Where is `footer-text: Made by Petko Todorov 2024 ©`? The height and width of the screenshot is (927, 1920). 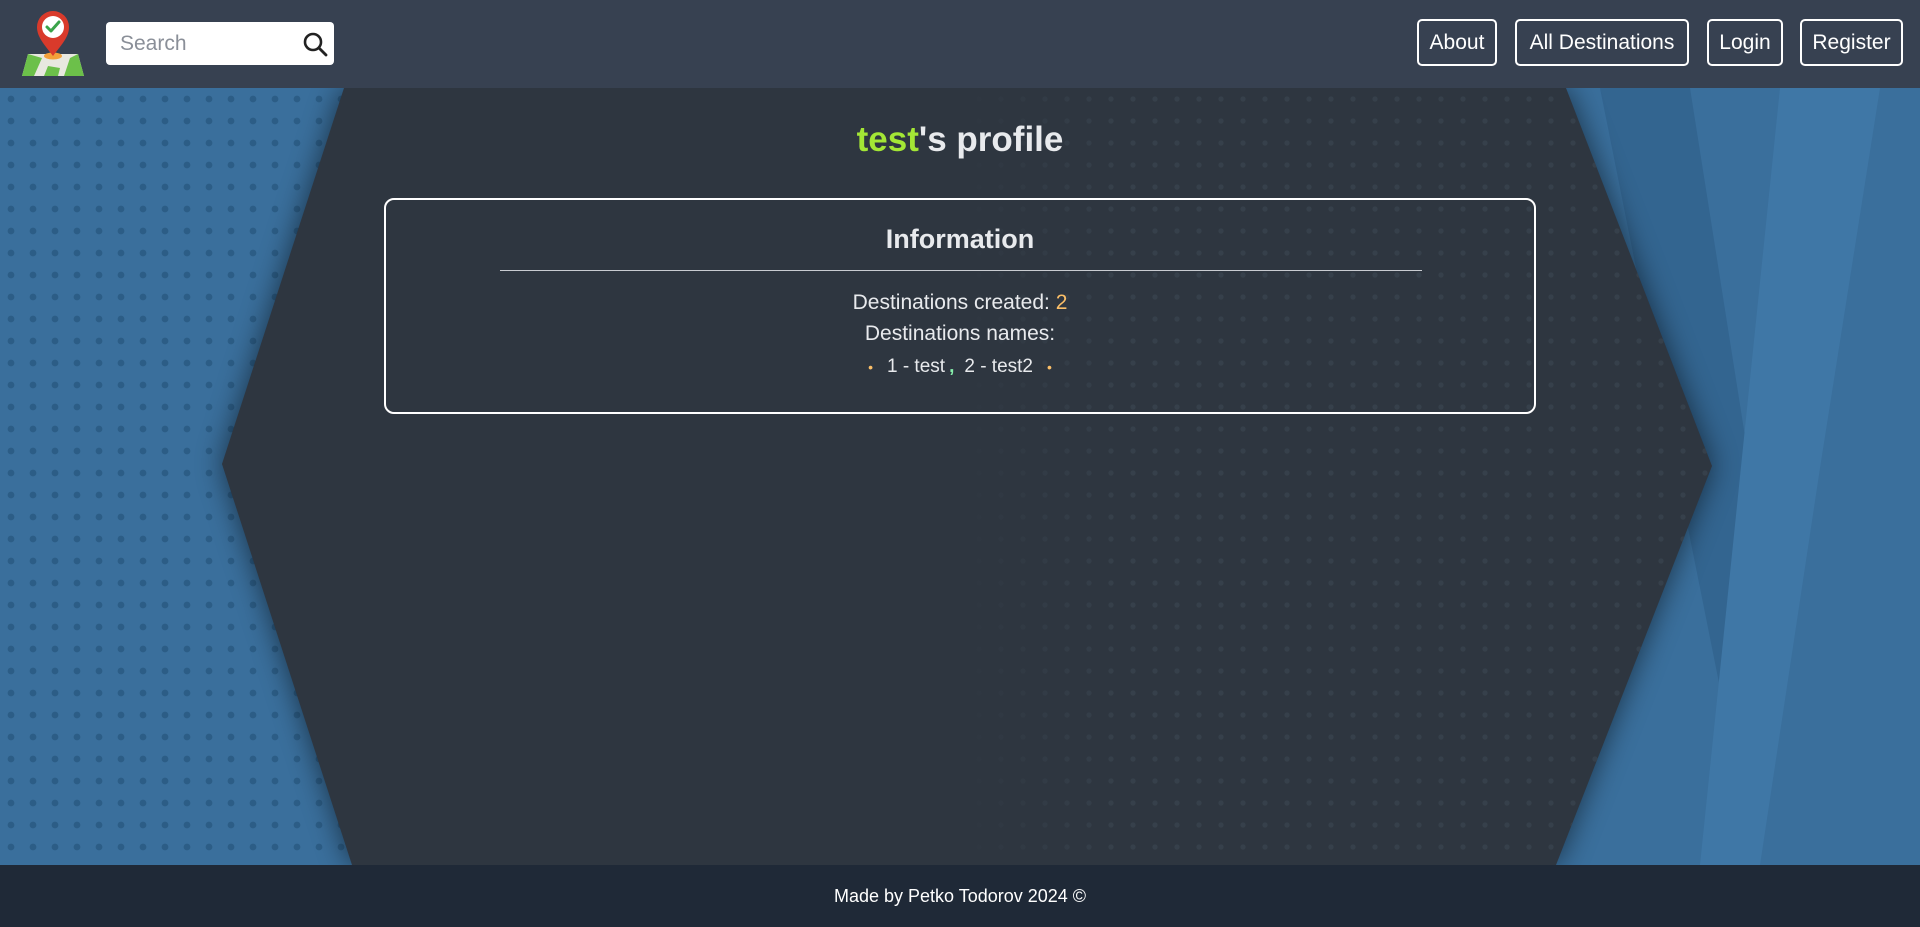 footer-text: Made by Petko Todorov 2024 © is located at coordinates (960, 895).